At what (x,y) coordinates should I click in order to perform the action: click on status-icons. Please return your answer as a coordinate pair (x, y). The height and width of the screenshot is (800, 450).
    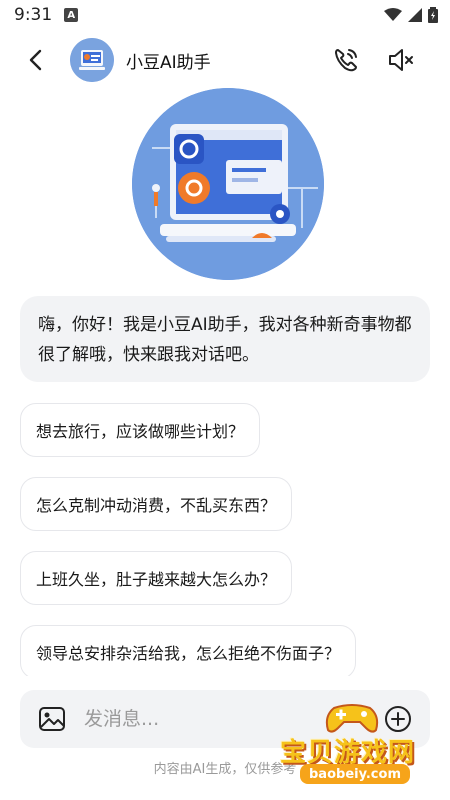
    Looking at the image, I should click on (411, 15).